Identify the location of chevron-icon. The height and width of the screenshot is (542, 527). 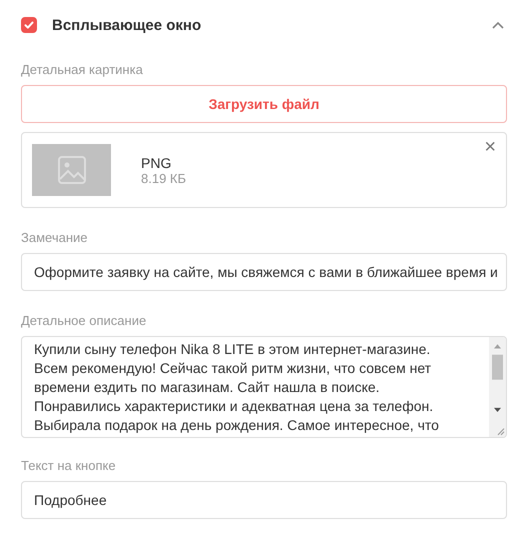
(498, 25).